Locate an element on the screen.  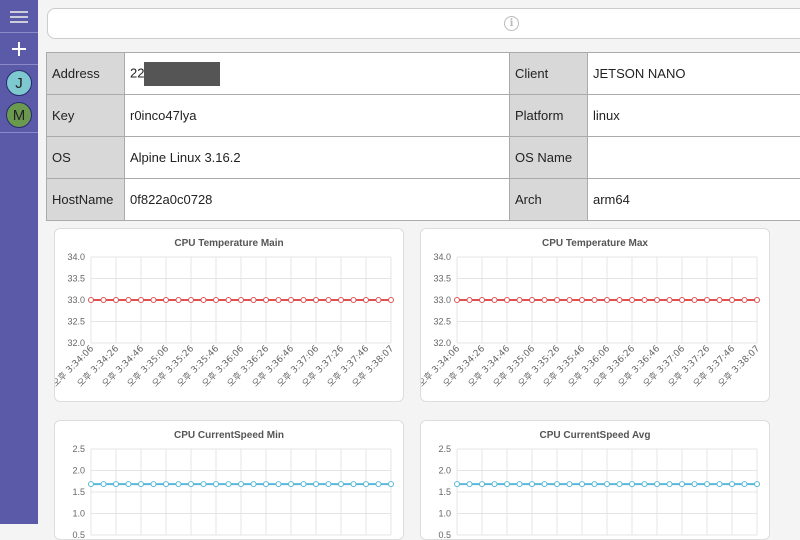
info-icon: i is located at coordinates (511, 23).